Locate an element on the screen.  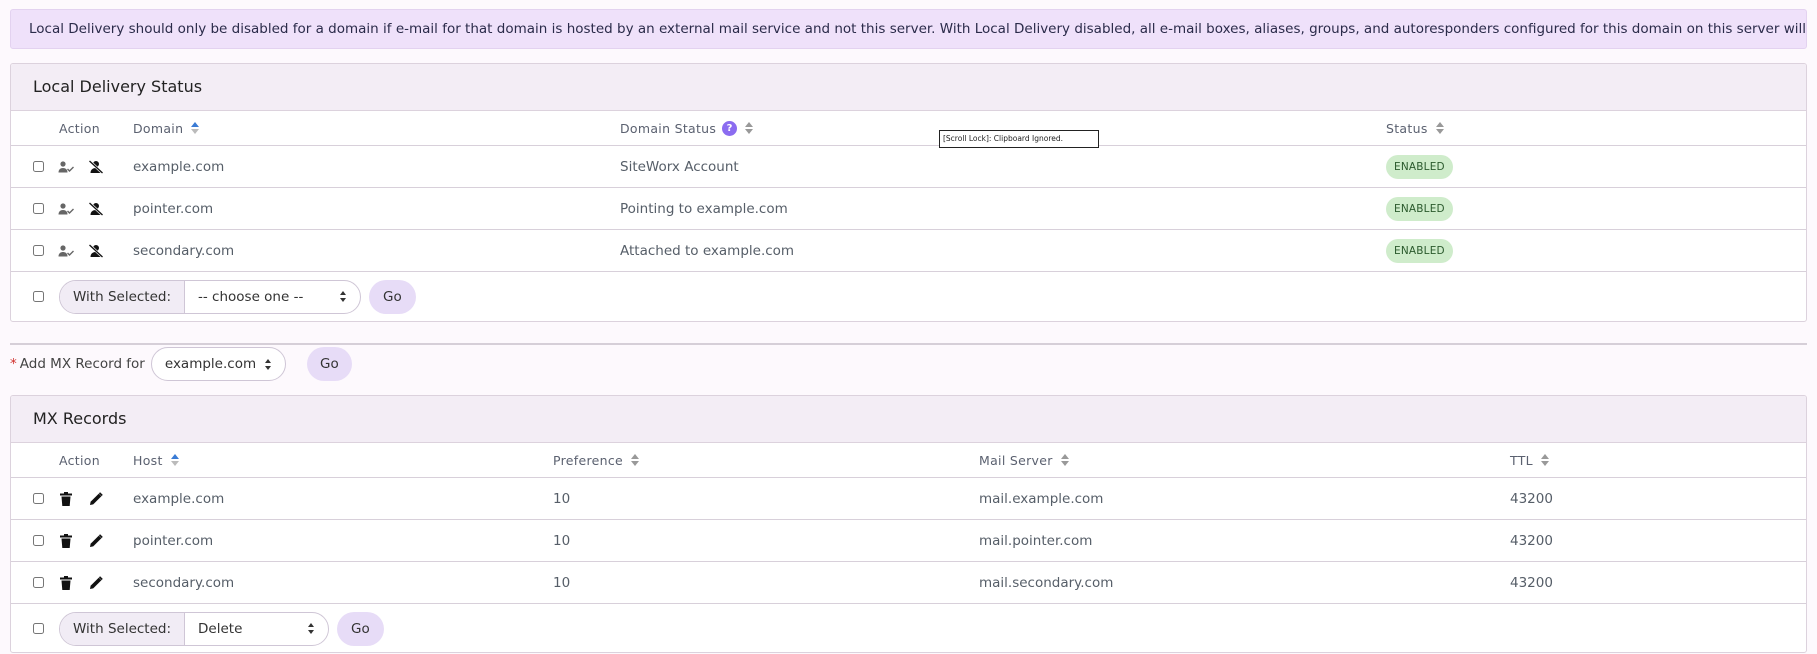
table-row: example.com 10 mail.example.com 43200 is located at coordinates (908, 499).